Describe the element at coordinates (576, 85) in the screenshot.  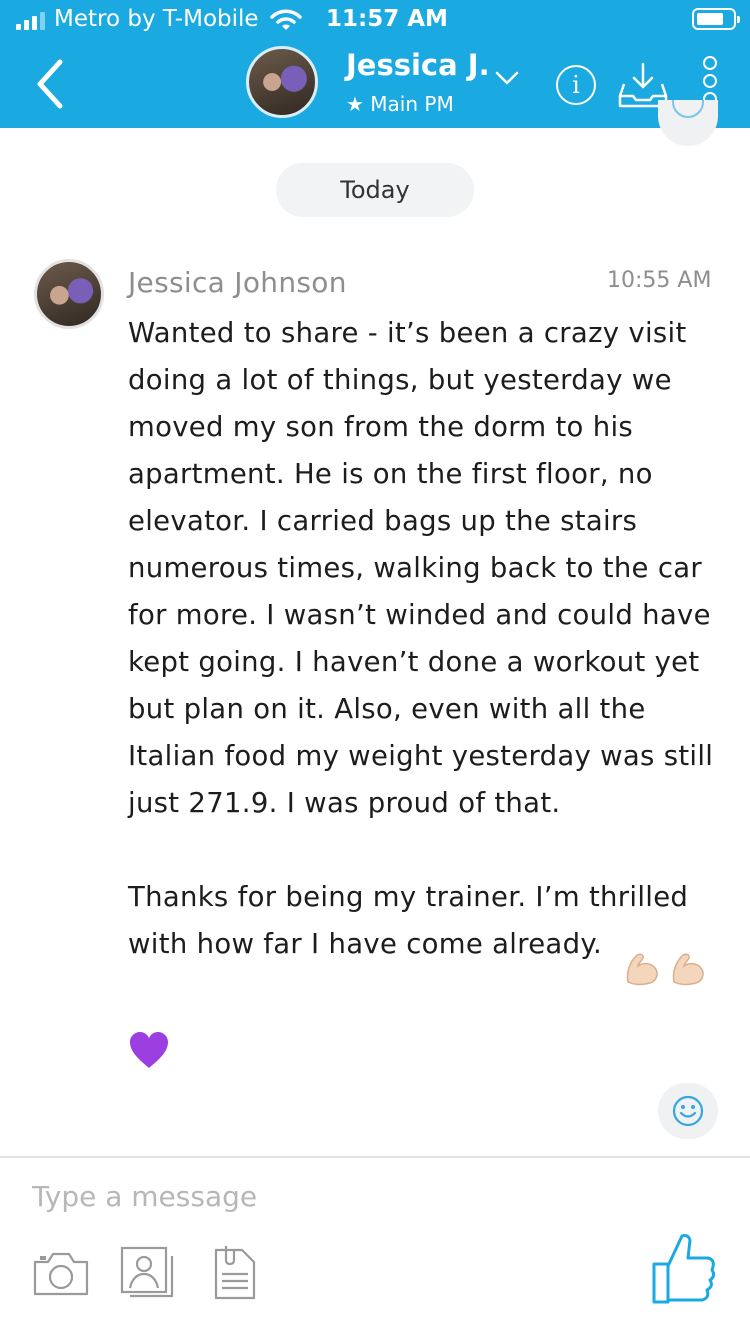
I see `info-icon: i` at that location.